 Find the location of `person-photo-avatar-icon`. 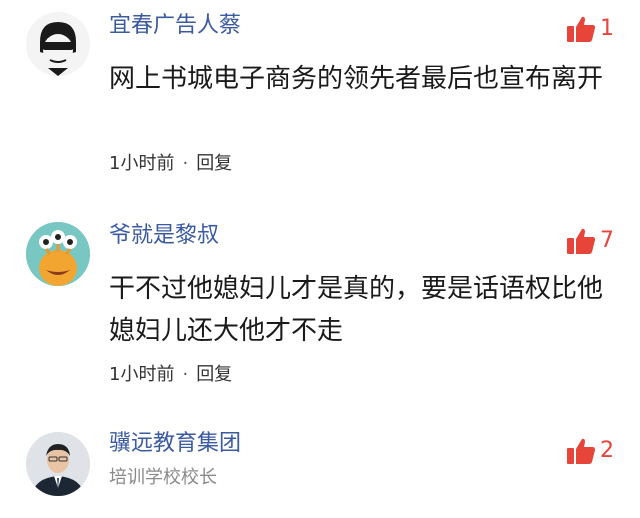

person-photo-avatar-icon is located at coordinates (58, 464).